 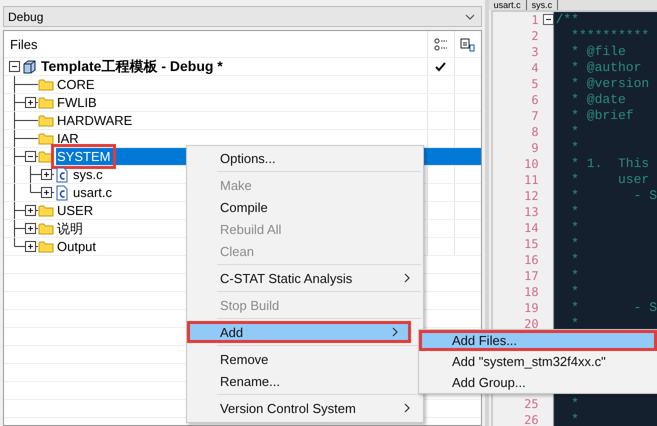 I want to click on line-number: 11, so click(x=531, y=180).